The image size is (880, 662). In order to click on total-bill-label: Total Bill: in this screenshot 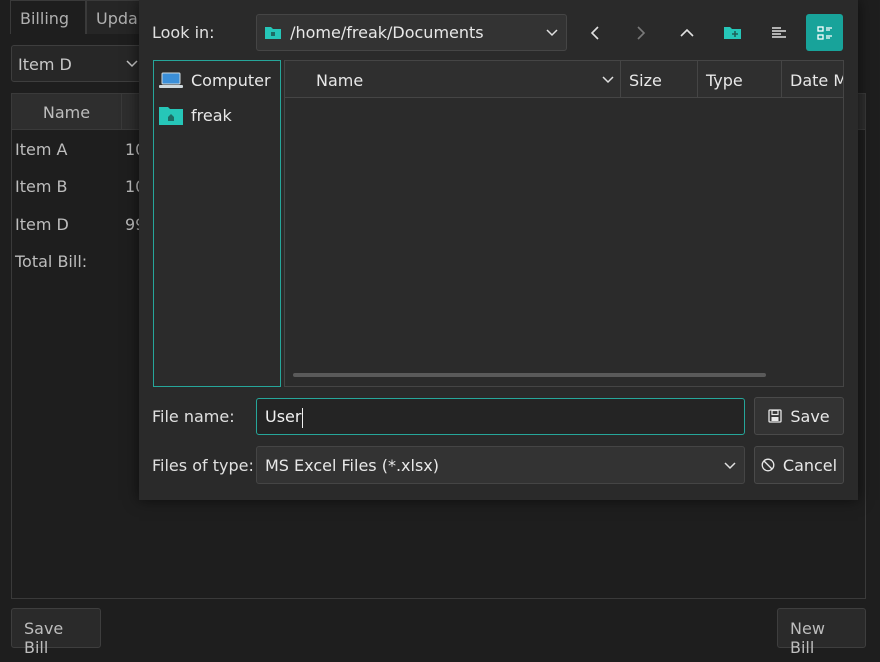, I will do `click(51, 261)`.